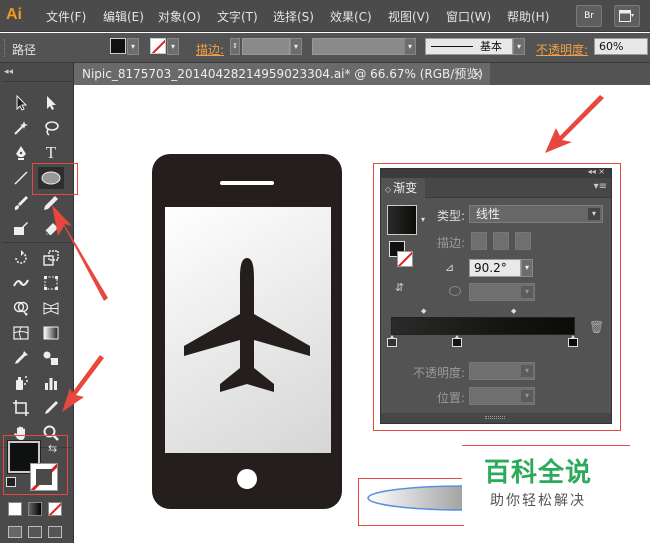  I want to click on column-graph-tool, so click(51, 383).